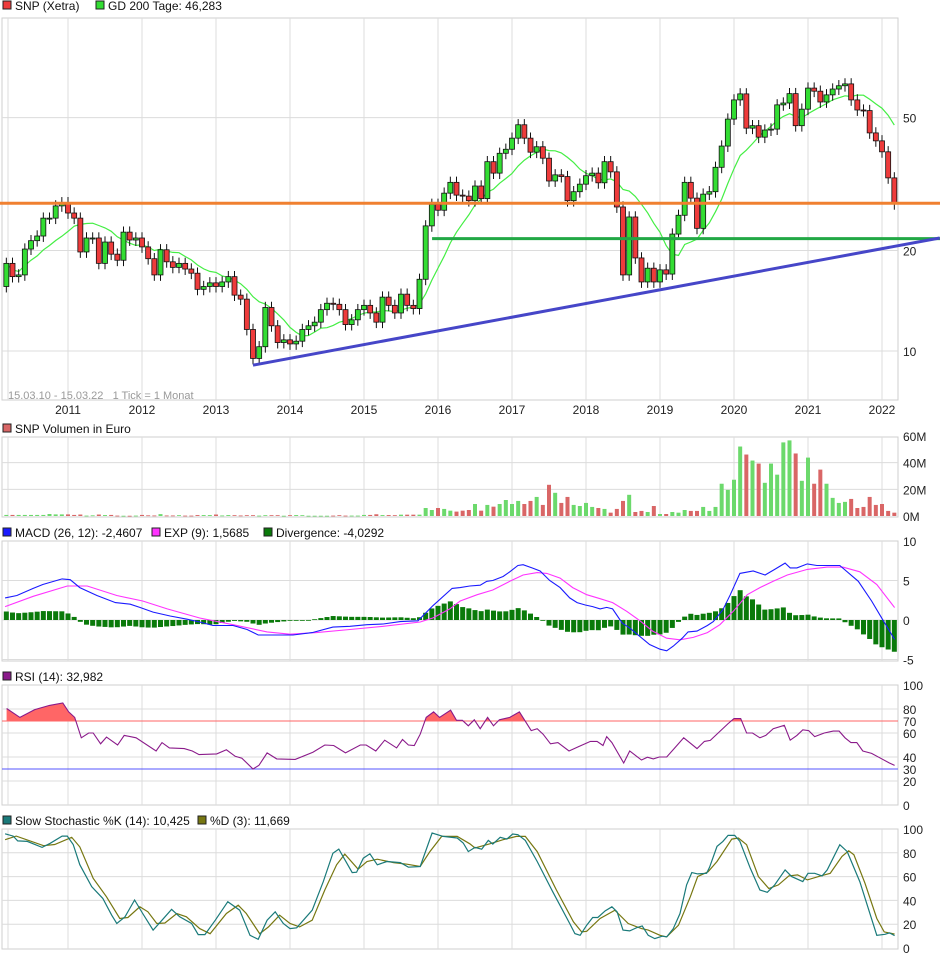 This screenshot has height=958, width=940. What do you see at coordinates (463, 477) in the screenshot?
I see `volume-panel: 60M 40M 20M 0M` at bounding box center [463, 477].